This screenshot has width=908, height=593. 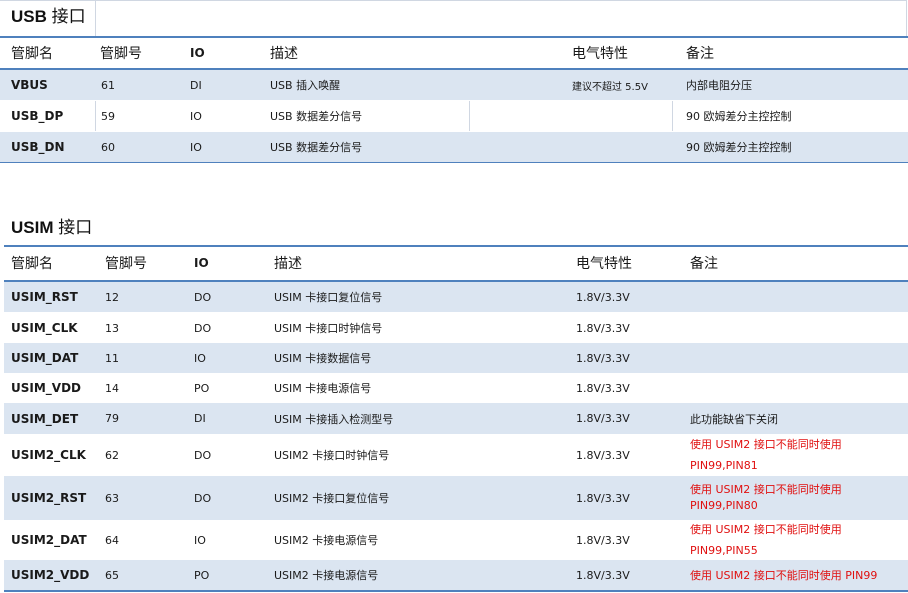 What do you see at coordinates (456, 263) in the screenshot?
I see `usim-header-row: 管脚名 管脚号 IO 描述 电气特性 备注` at bounding box center [456, 263].